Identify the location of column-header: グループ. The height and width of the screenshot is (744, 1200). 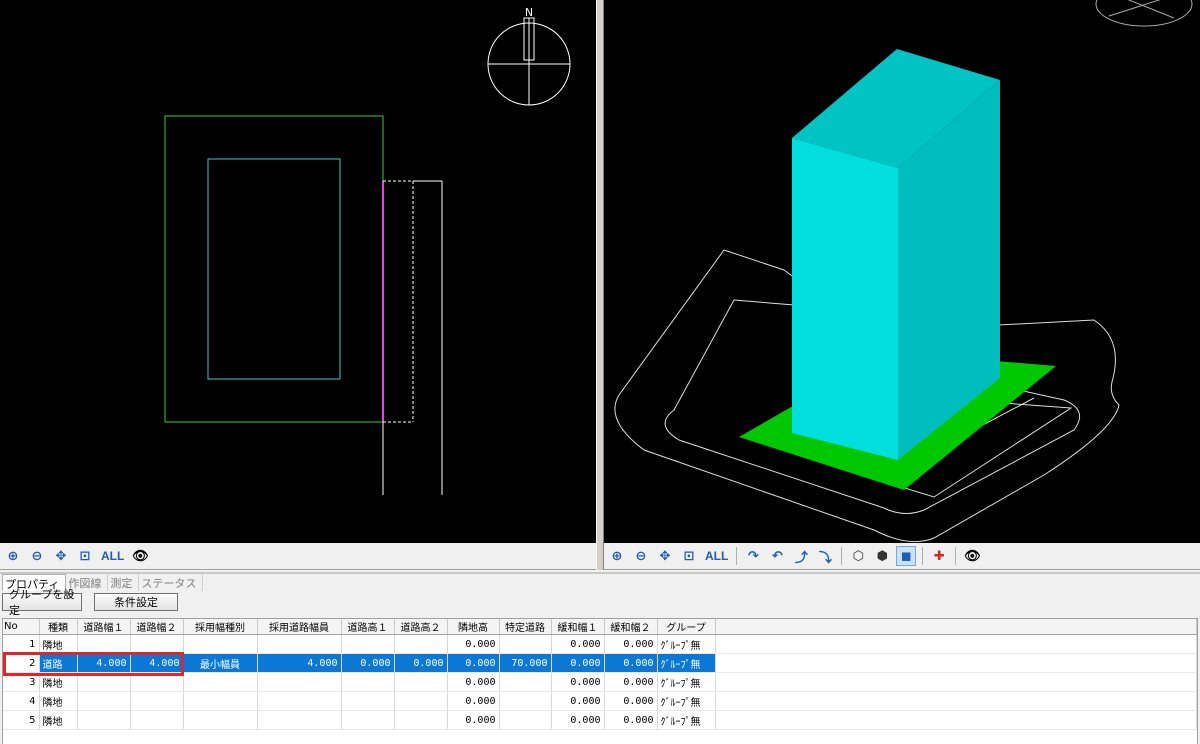
(686, 627).